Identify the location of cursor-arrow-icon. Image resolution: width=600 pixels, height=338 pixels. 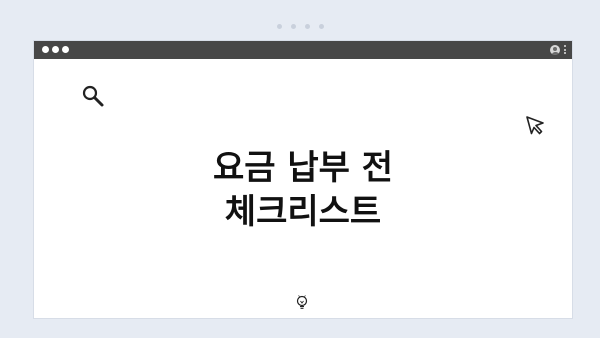
(535, 125).